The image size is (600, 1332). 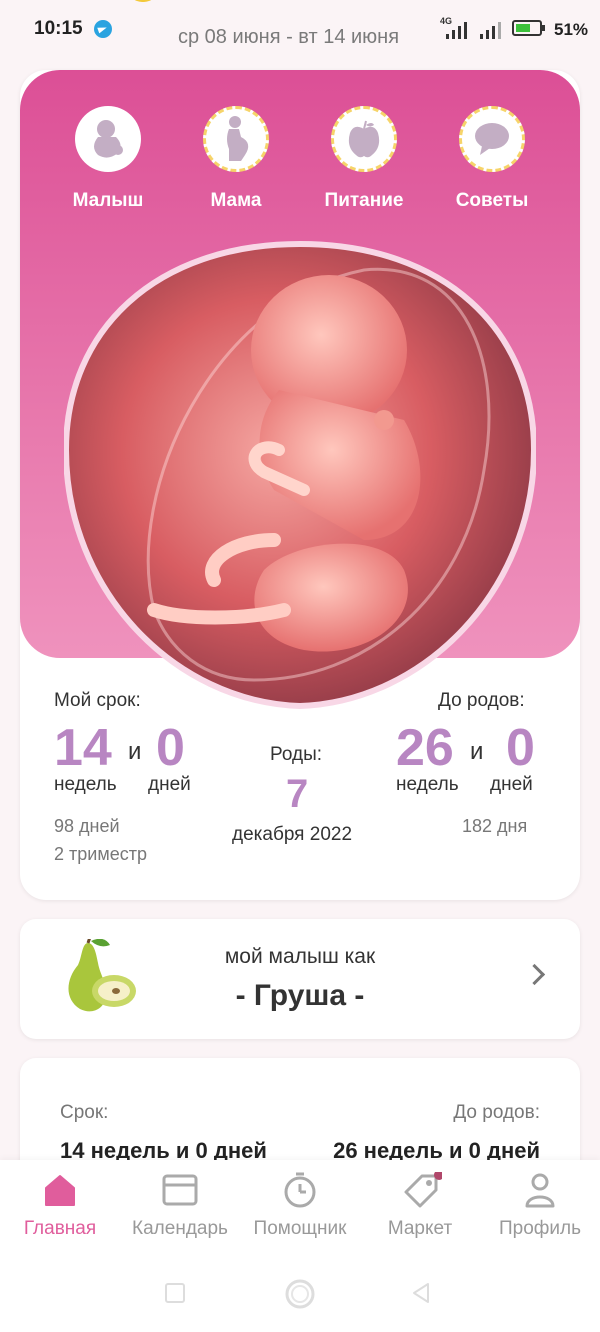 I want to click on calendar-icon, so click(x=180, y=1190).